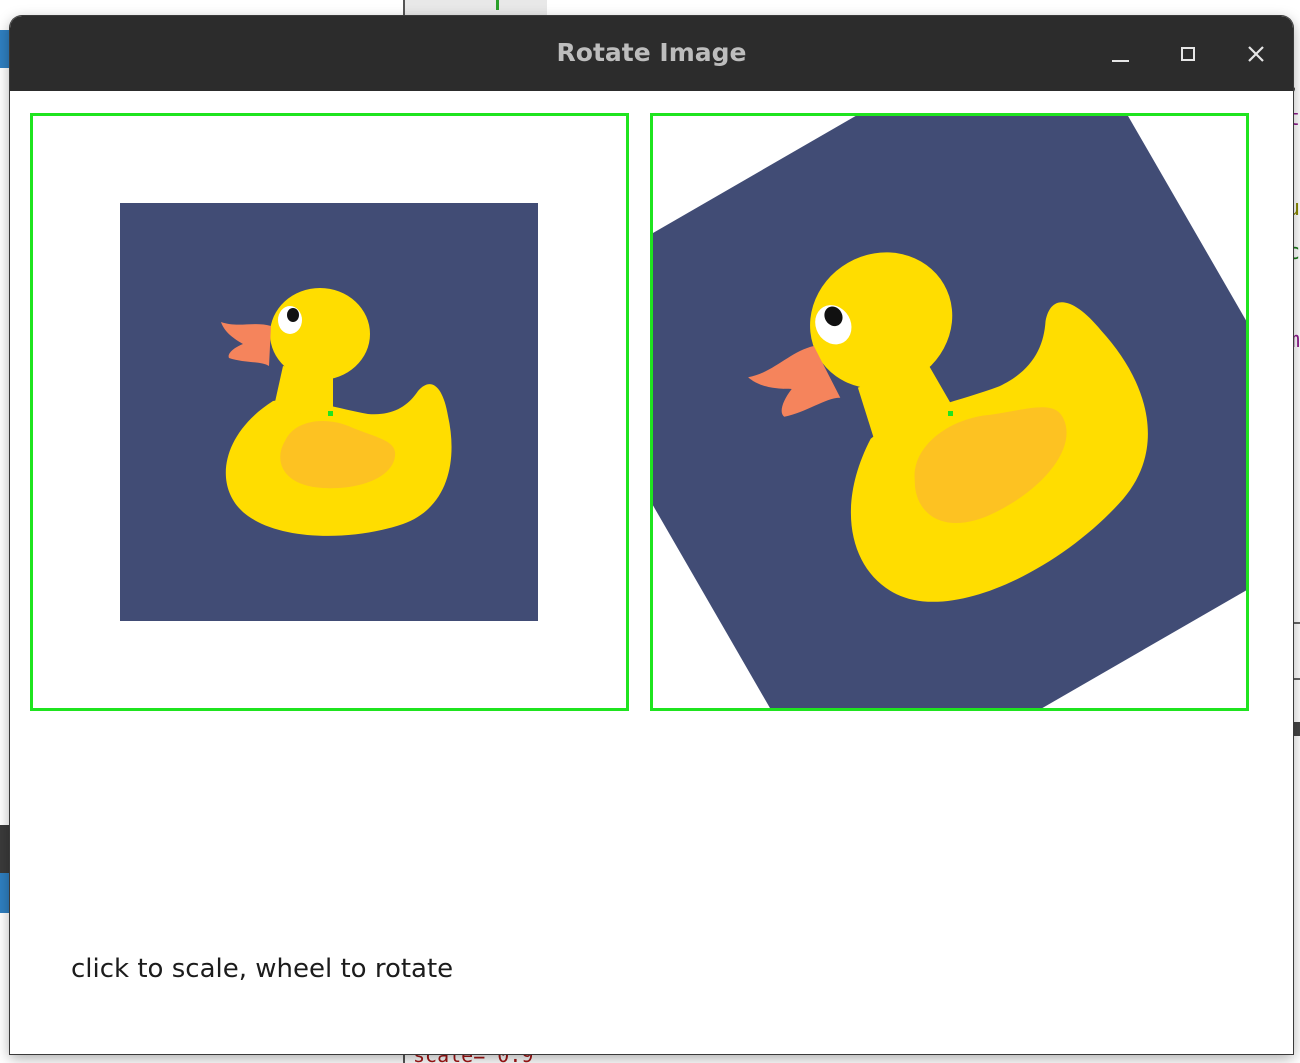 Image resolution: width=1300 pixels, height=1063 pixels. Describe the element at coordinates (1296, 729) in the screenshot. I see `background-editor-scrollbar` at that location.